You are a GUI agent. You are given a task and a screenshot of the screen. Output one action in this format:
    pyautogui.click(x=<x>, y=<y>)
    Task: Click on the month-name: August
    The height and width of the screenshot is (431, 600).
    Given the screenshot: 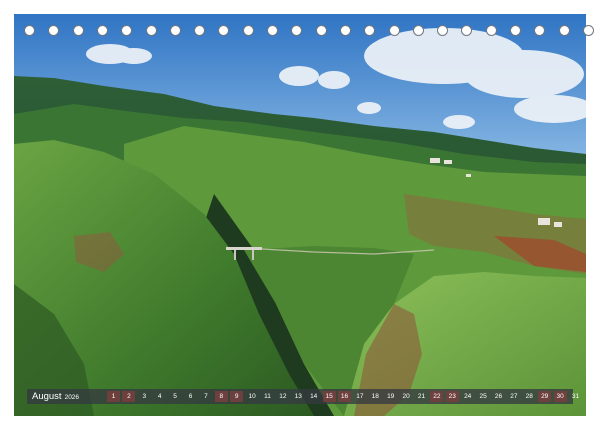 What is the action you would take?
    pyautogui.click(x=47, y=396)
    